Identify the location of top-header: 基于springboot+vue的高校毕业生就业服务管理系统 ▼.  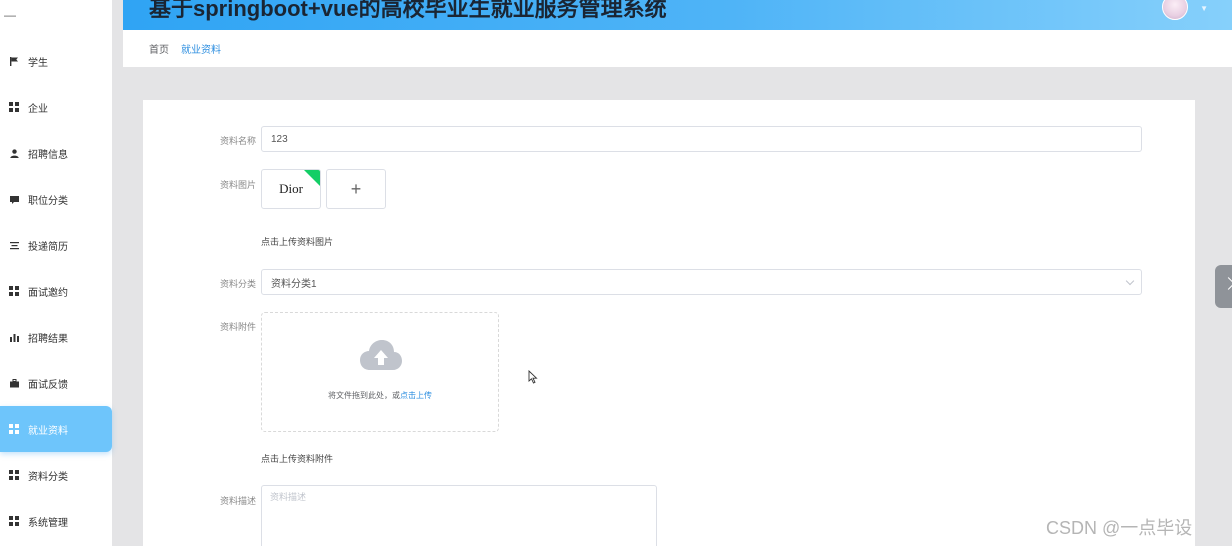
(677, 15).